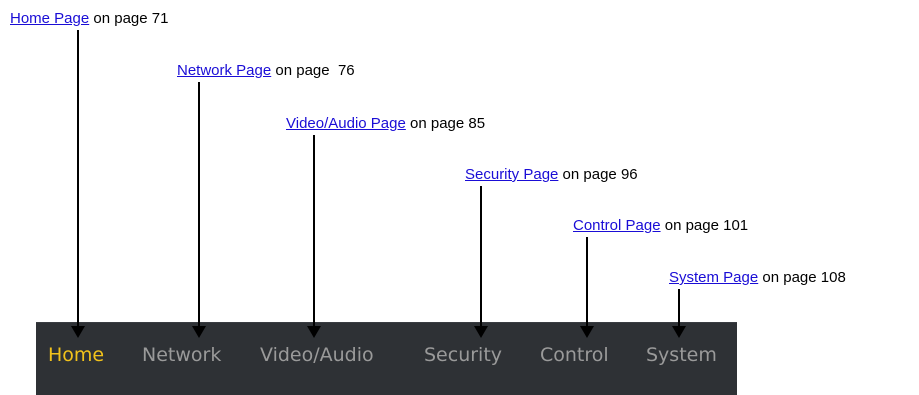  I want to click on arrow-home, so click(78, 184).